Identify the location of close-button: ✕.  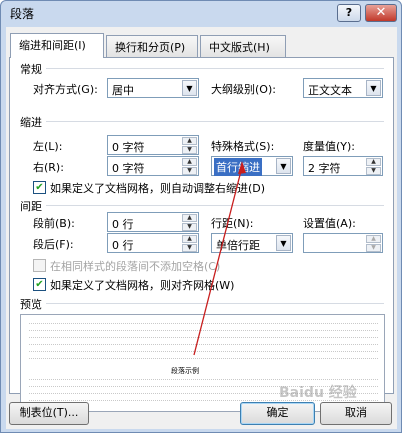
(381, 13).